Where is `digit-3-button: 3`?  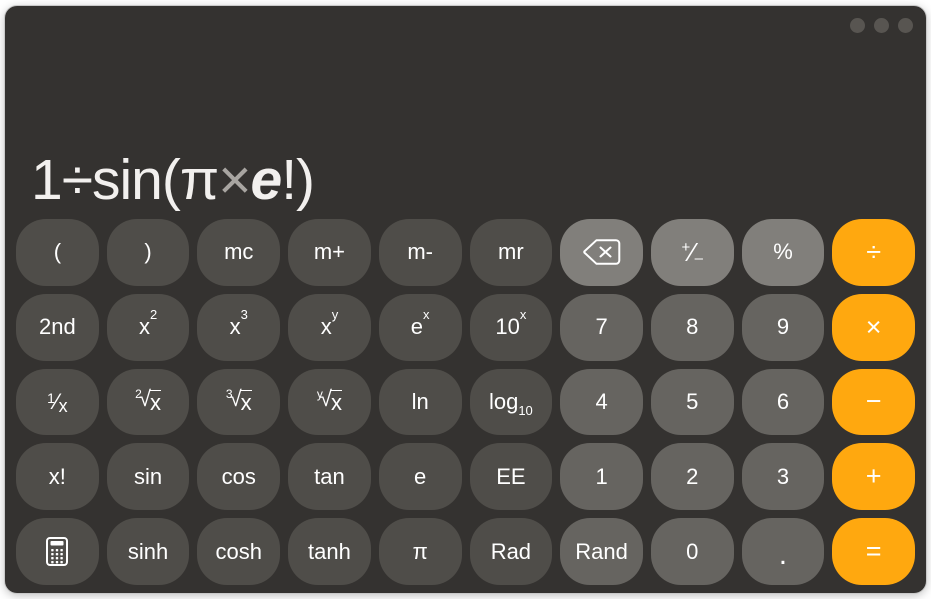 digit-3-button: 3 is located at coordinates (783, 477).